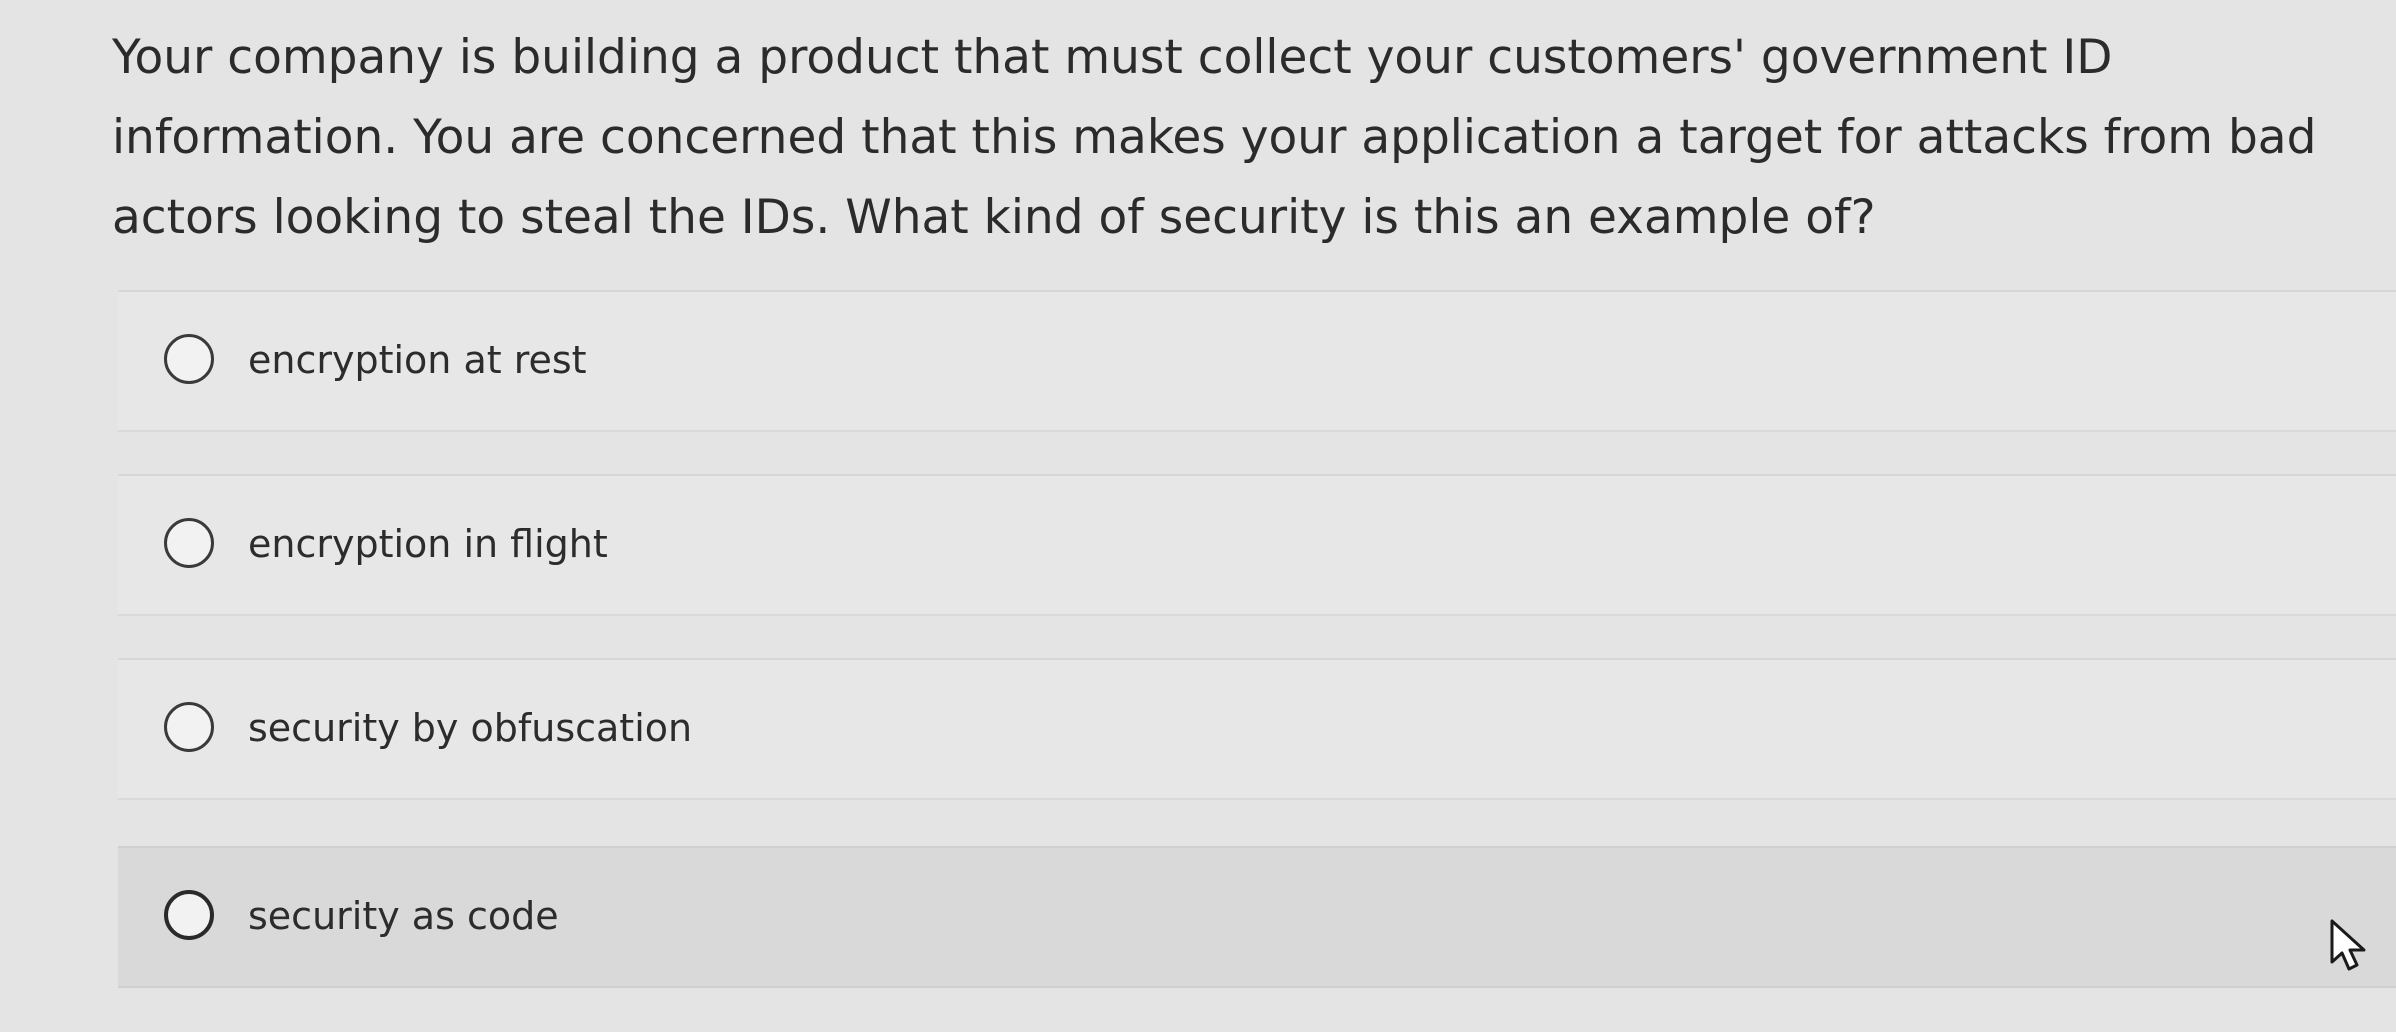  Describe the element at coordinates (403, 916) in the screenshot. I see `option-label: security as code` at that location.